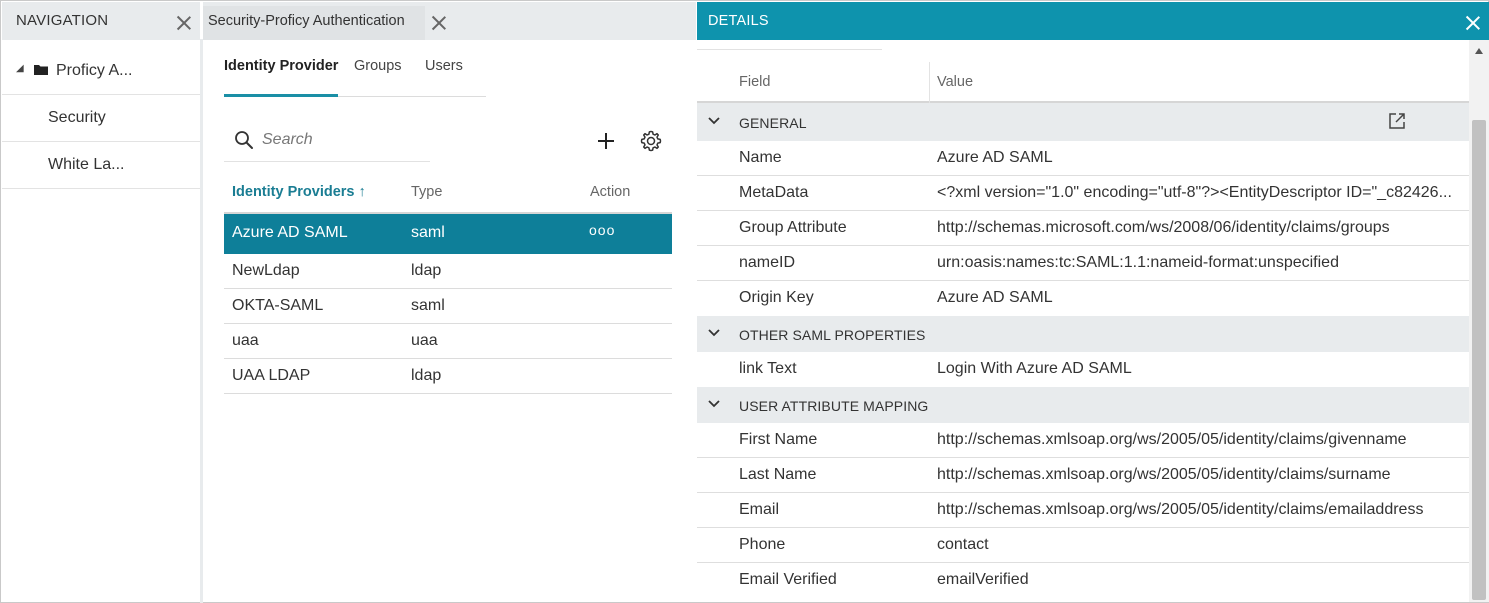 This screenshot has height=603, width=1489. Describe the element at coordinates (832, 335) in the screenshot. I see `group-label: OTHER SAML PROPERTIES` at that location.